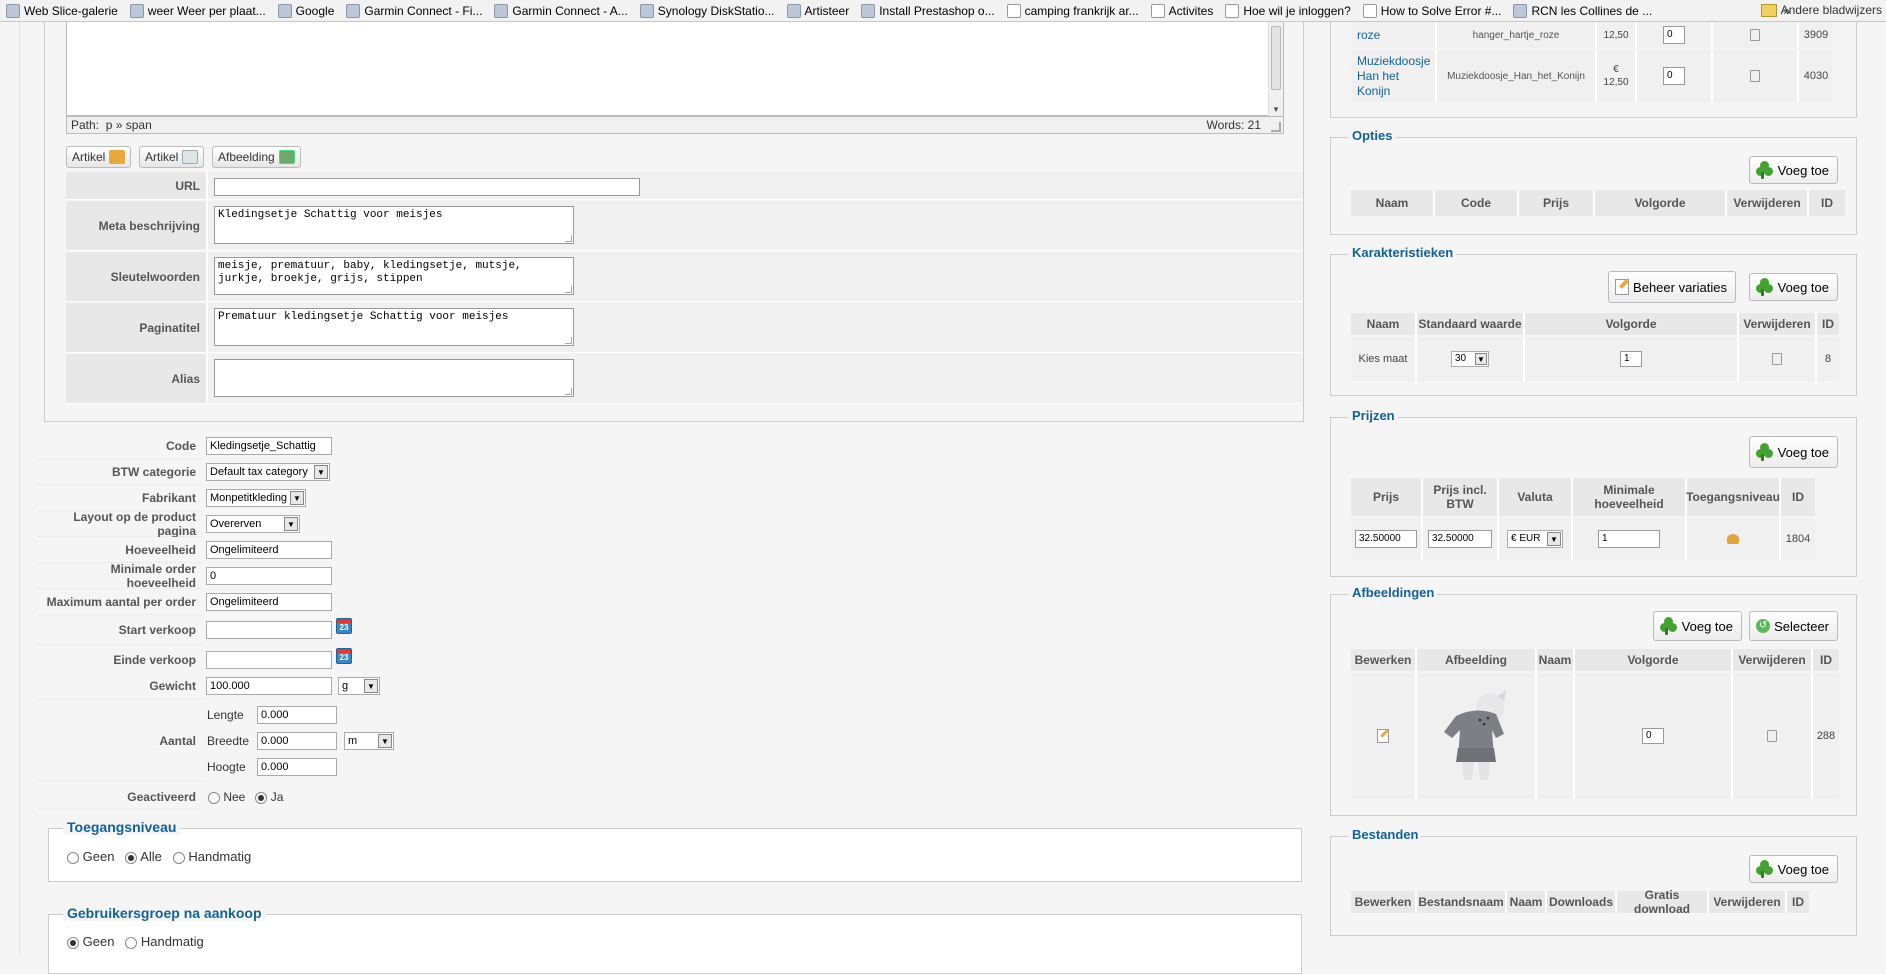 Image resolution: width=1886 pixels, height=974 pixels. I want to click on editor-scrollbar: ▼, so click(1275, 69).